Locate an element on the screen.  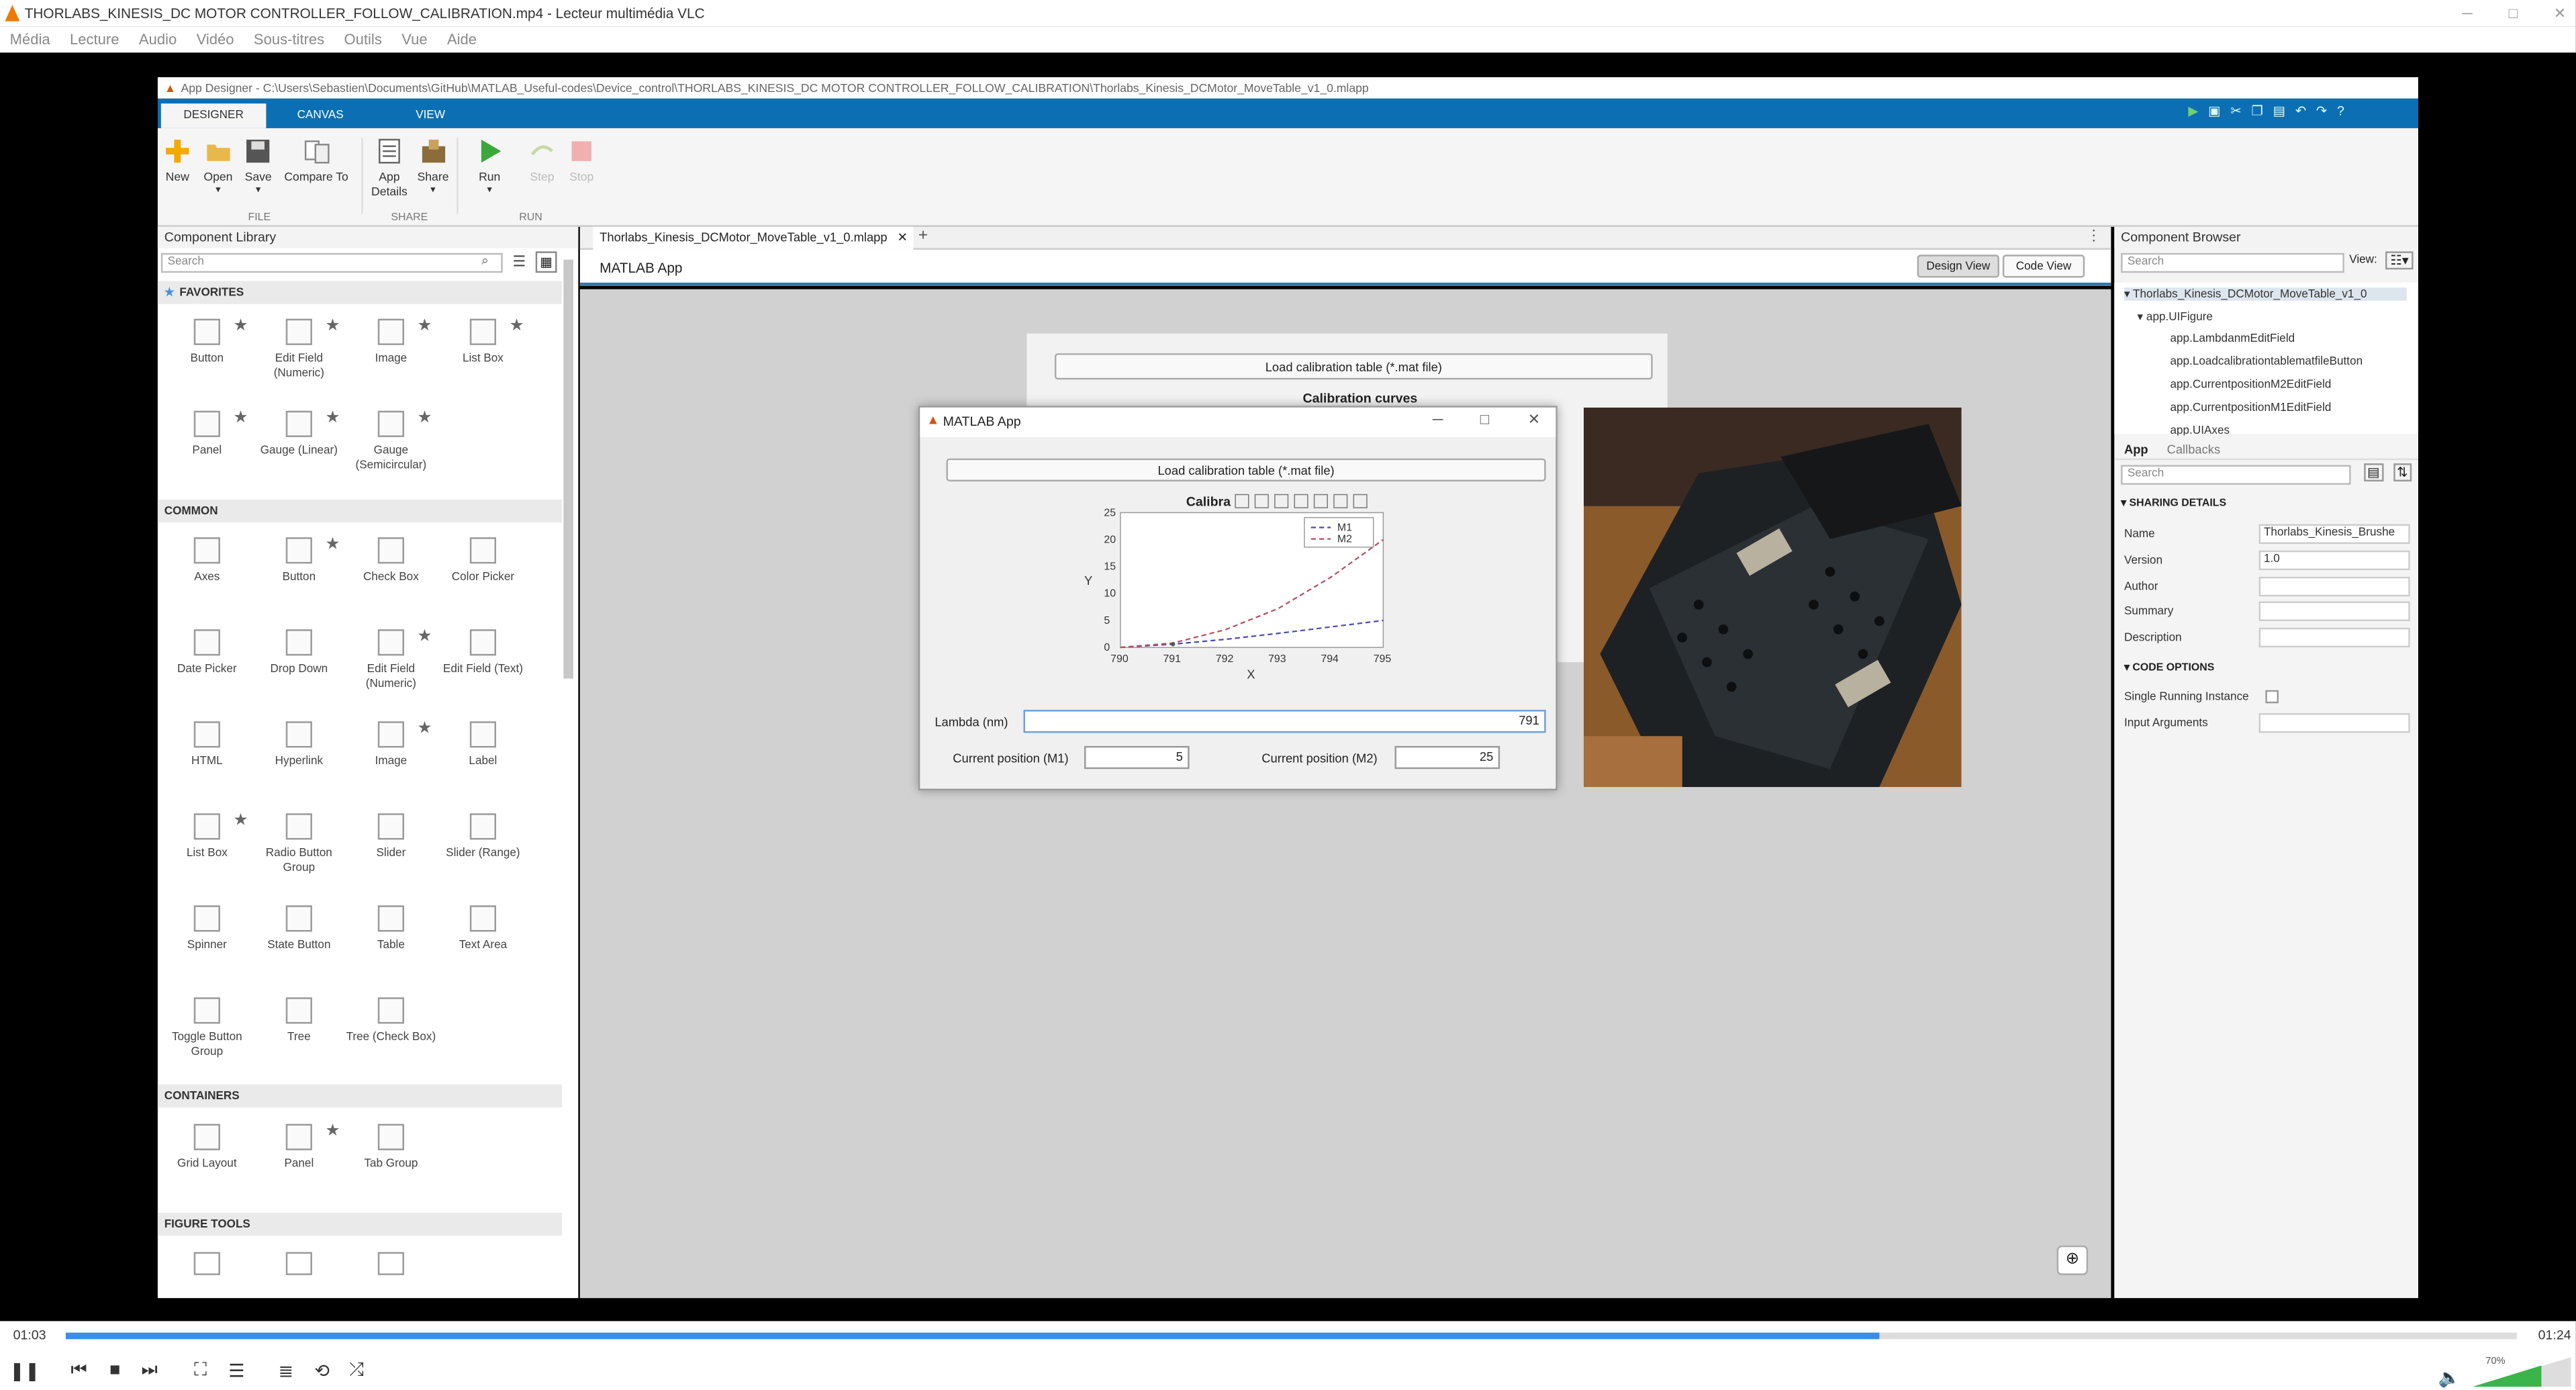
save-icon: ▣ is located at coordinates (2214, 110).